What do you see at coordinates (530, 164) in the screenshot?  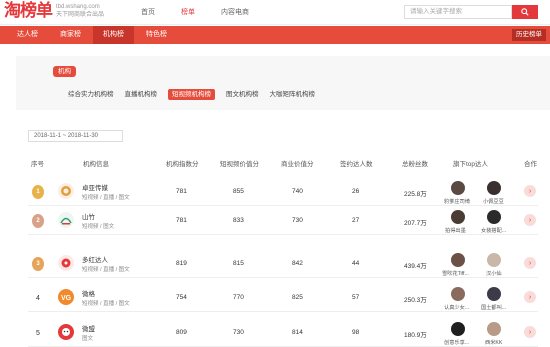 I see `col-cooperate: 合作` at bounding box center [530, 164].